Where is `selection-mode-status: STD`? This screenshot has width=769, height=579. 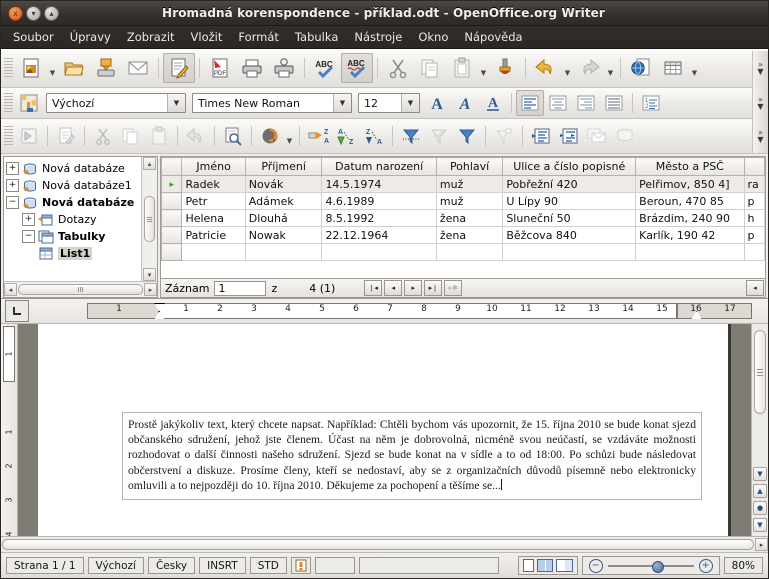 selection-mode-status: STD is located at coordinates (268, 565).